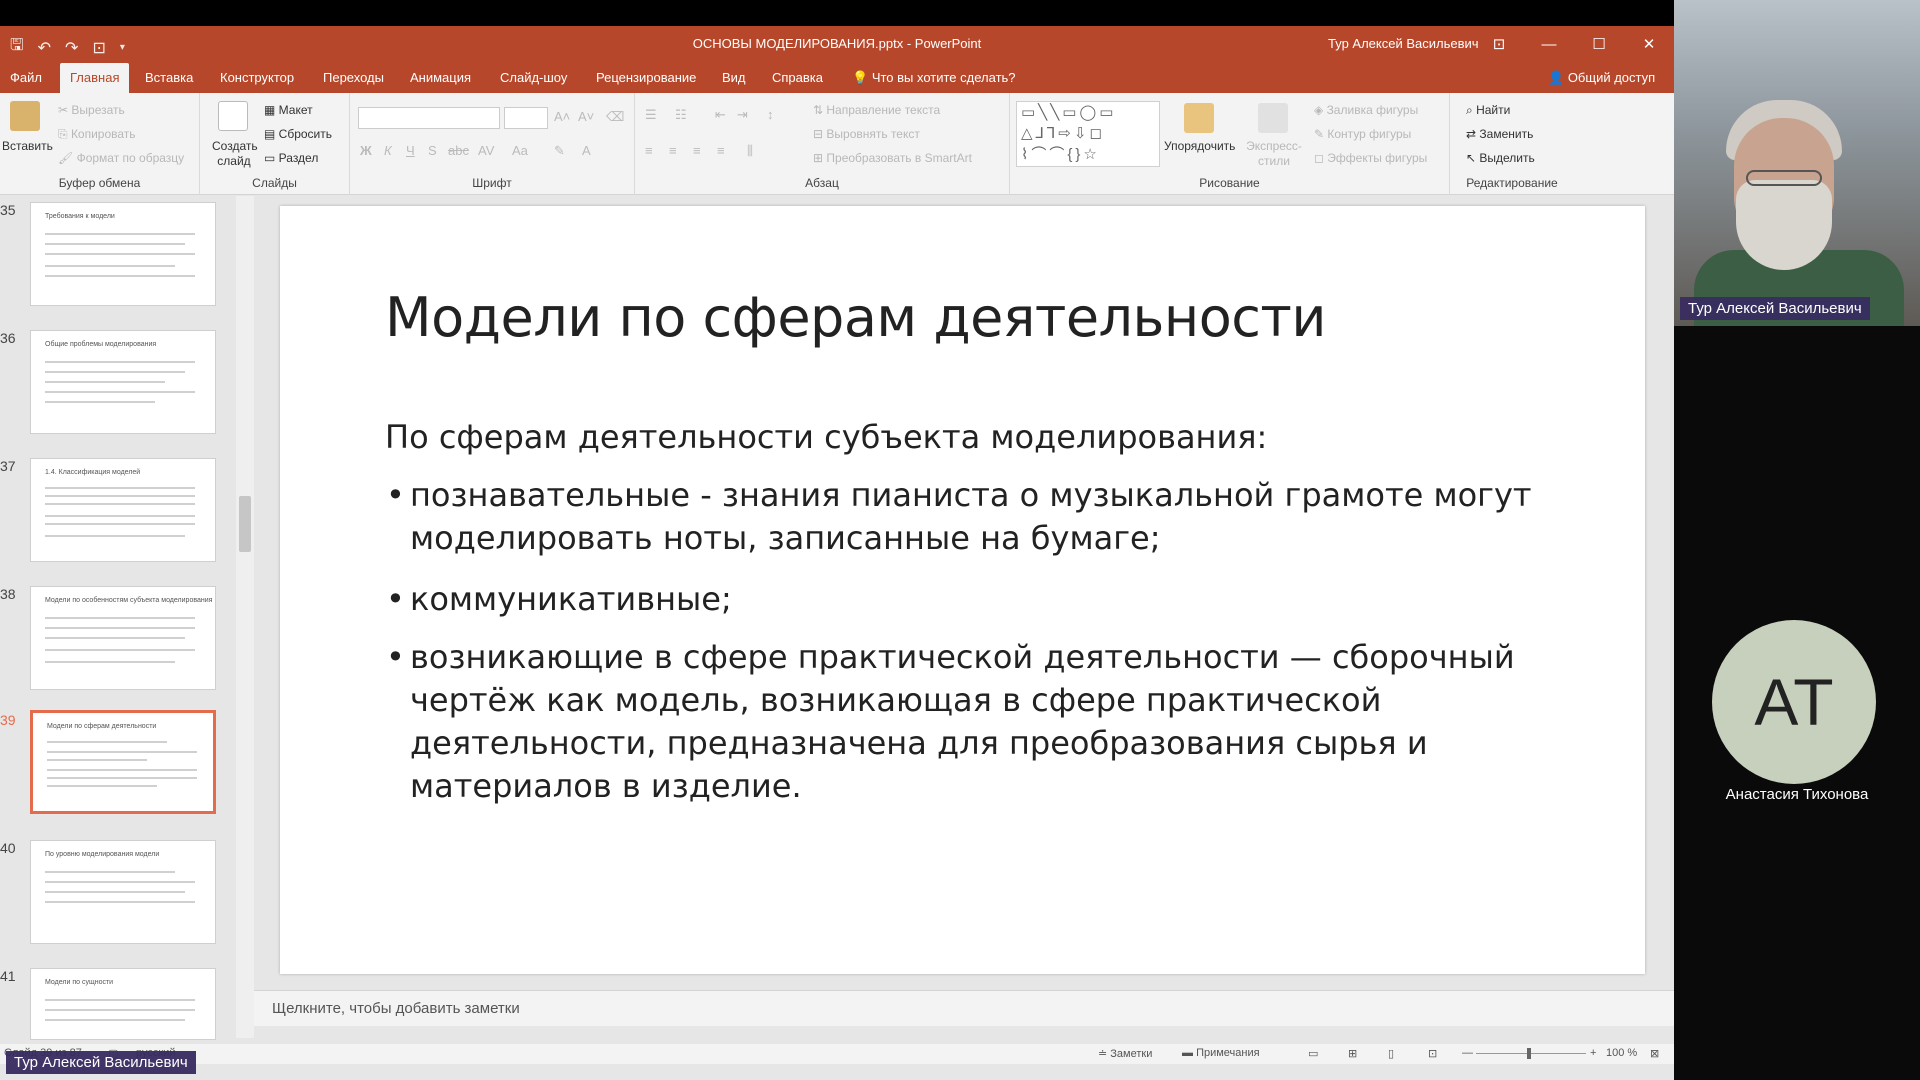 The width and height of the screenshot is (1920, 1080). I want to click on editing-group-label: Редактирование, so click(1512, 183).